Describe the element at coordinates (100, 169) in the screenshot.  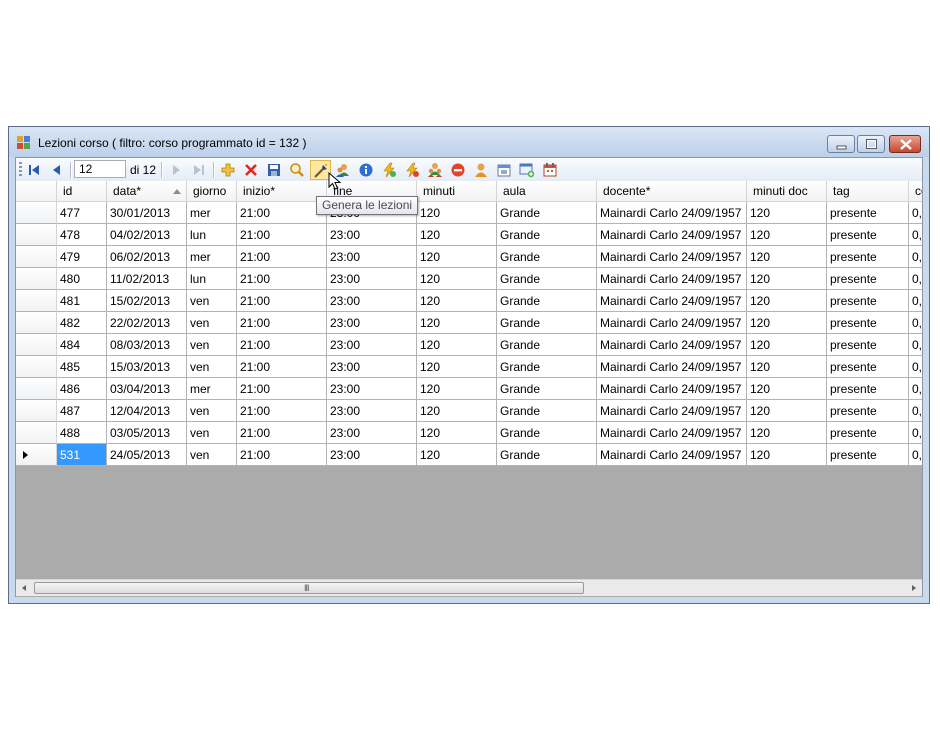
I see `position-input: 12` at that location.